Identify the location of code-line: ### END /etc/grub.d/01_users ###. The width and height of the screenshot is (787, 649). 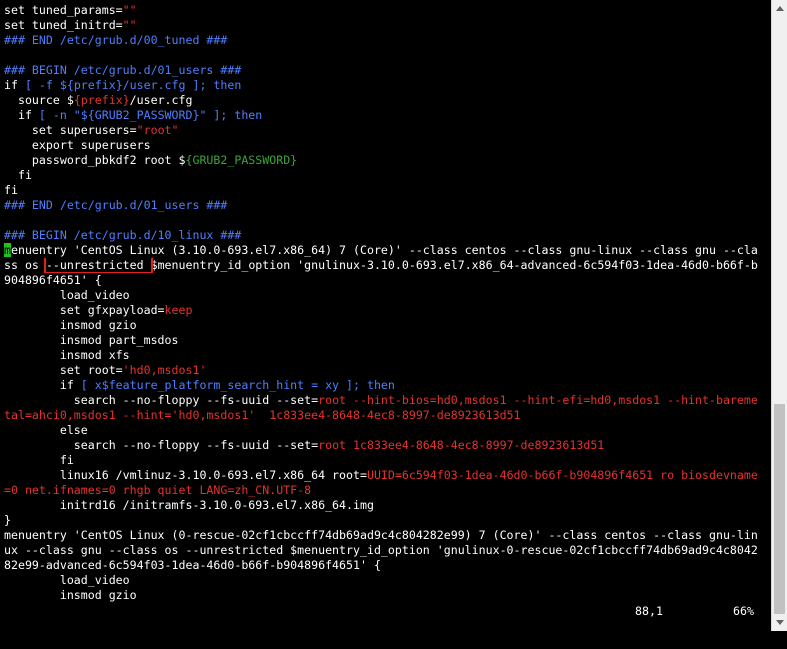
(384, 205).